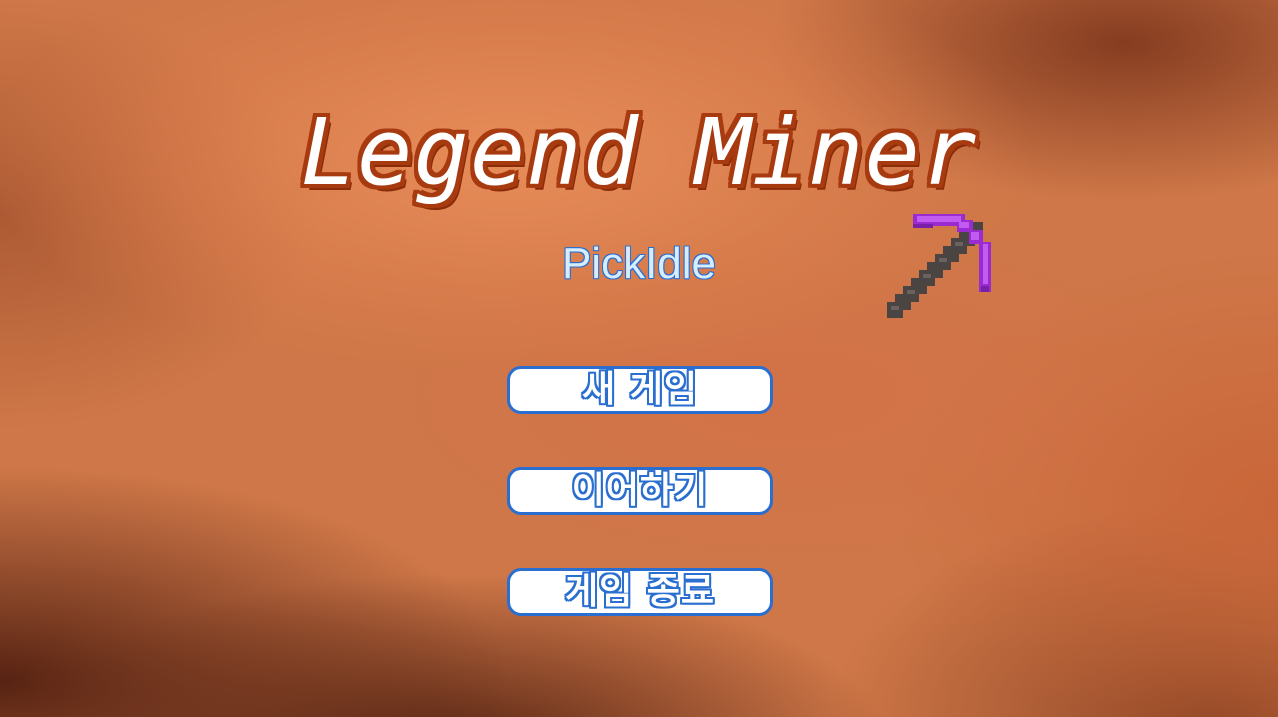 This screenshot has width=1278, height=717. I want to click on quit-game-button: 게임 종료, so click(640, 592).